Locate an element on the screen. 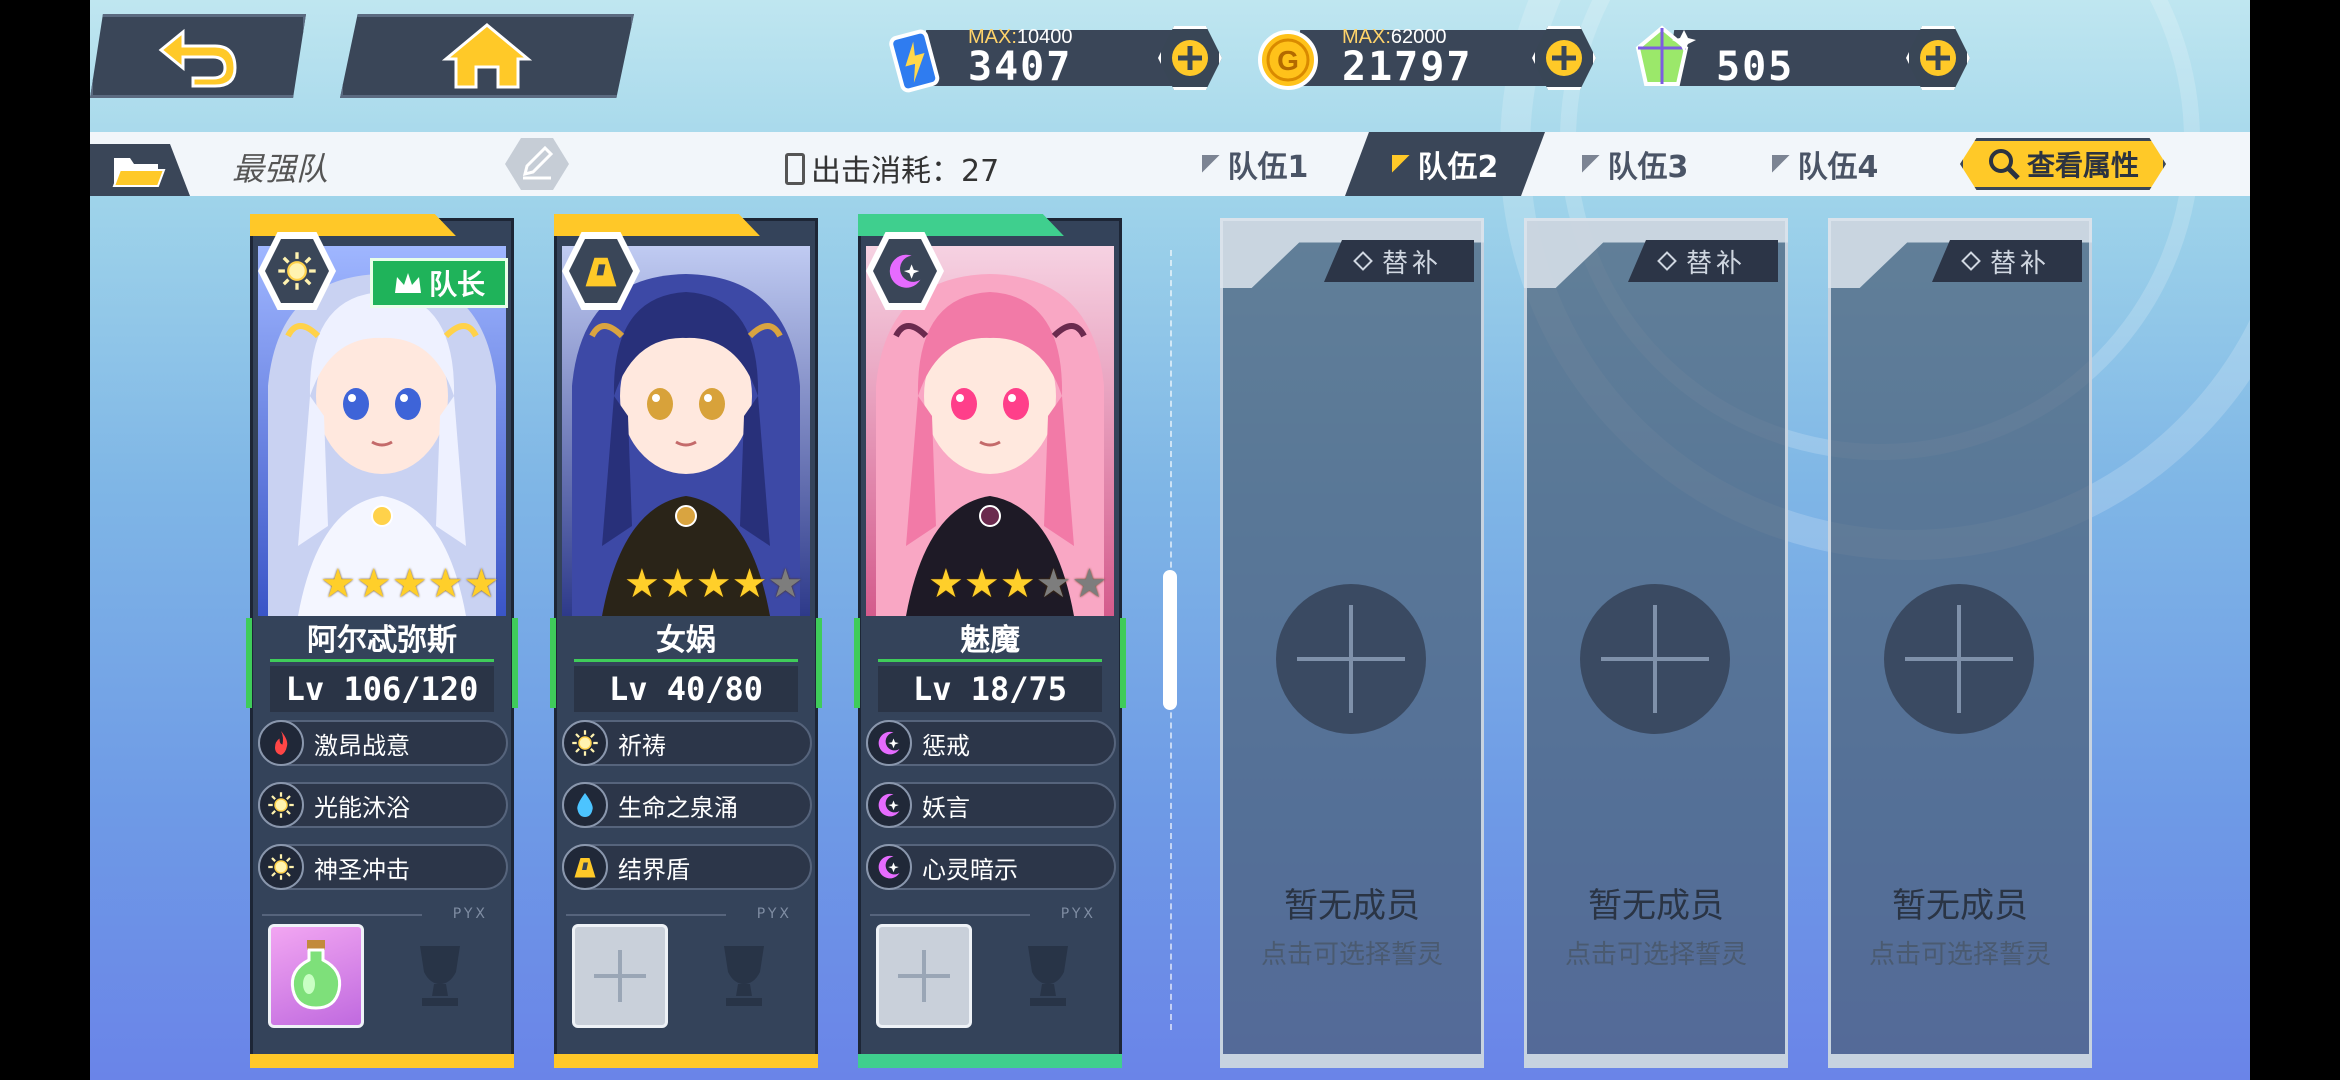 This screenshot has height=1080, width=2340. character-level: Lv 40/80 is located at coordinates (686, 689).